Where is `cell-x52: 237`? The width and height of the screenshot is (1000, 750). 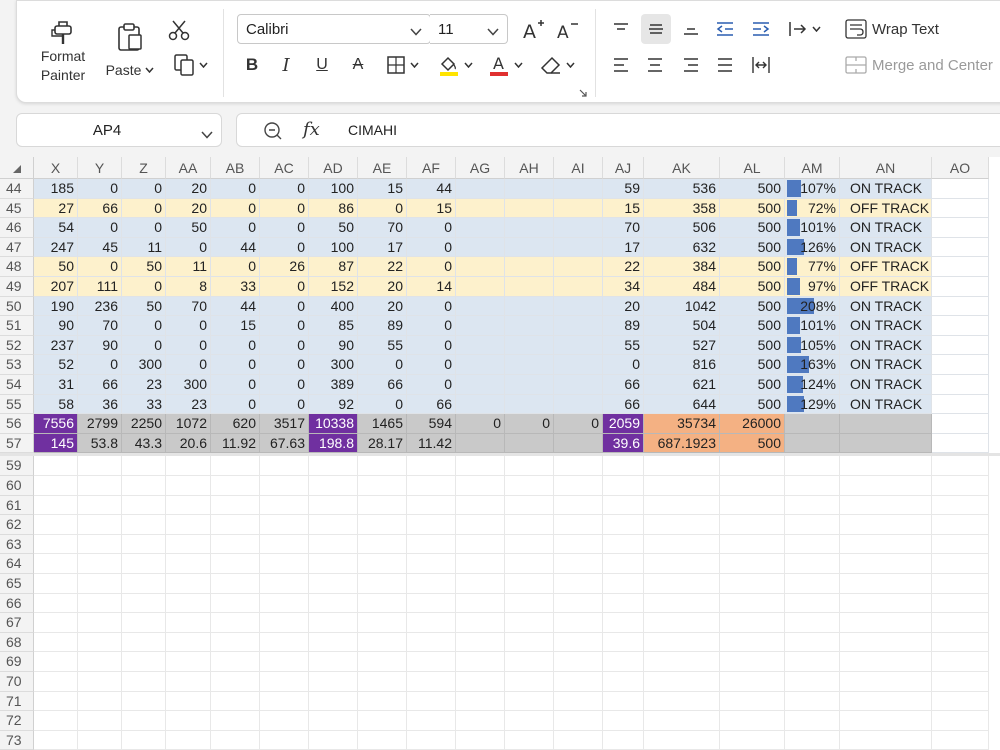
cell-x52: 237 is located at coordinates (56, 345).